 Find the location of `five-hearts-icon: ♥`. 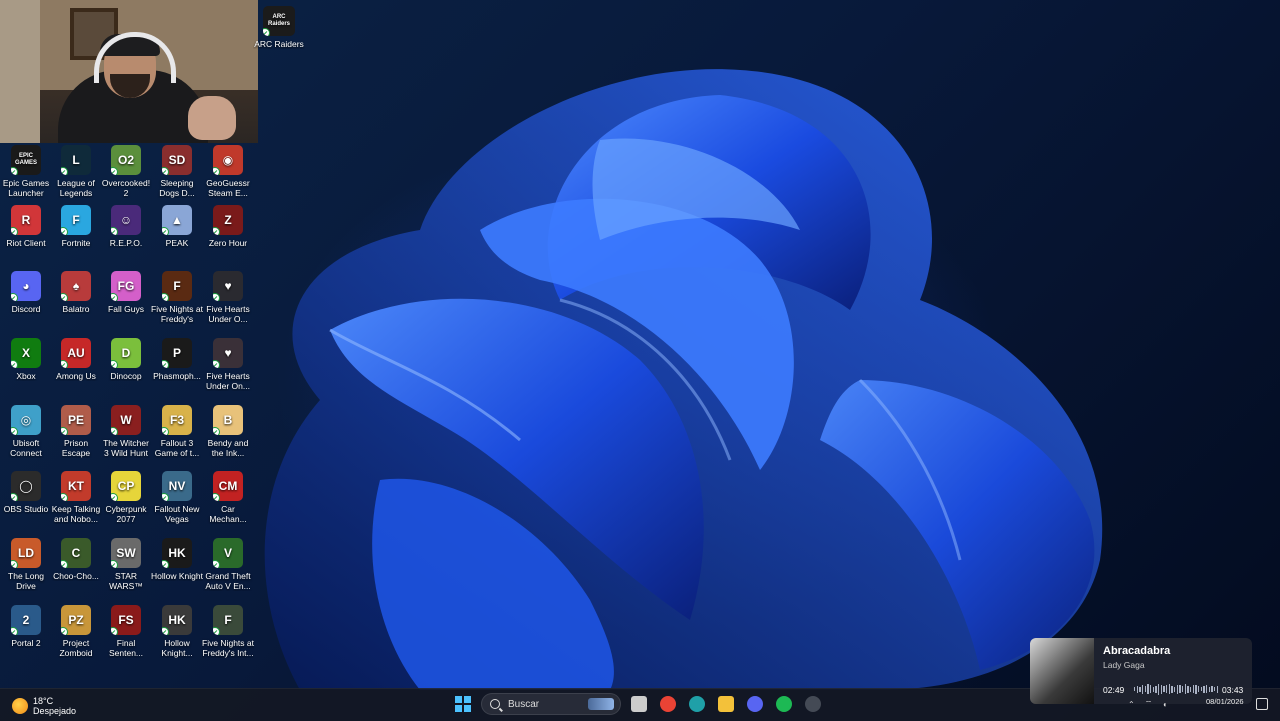

five-hearts-icon: ♥ is located at coordinates (228, 286).